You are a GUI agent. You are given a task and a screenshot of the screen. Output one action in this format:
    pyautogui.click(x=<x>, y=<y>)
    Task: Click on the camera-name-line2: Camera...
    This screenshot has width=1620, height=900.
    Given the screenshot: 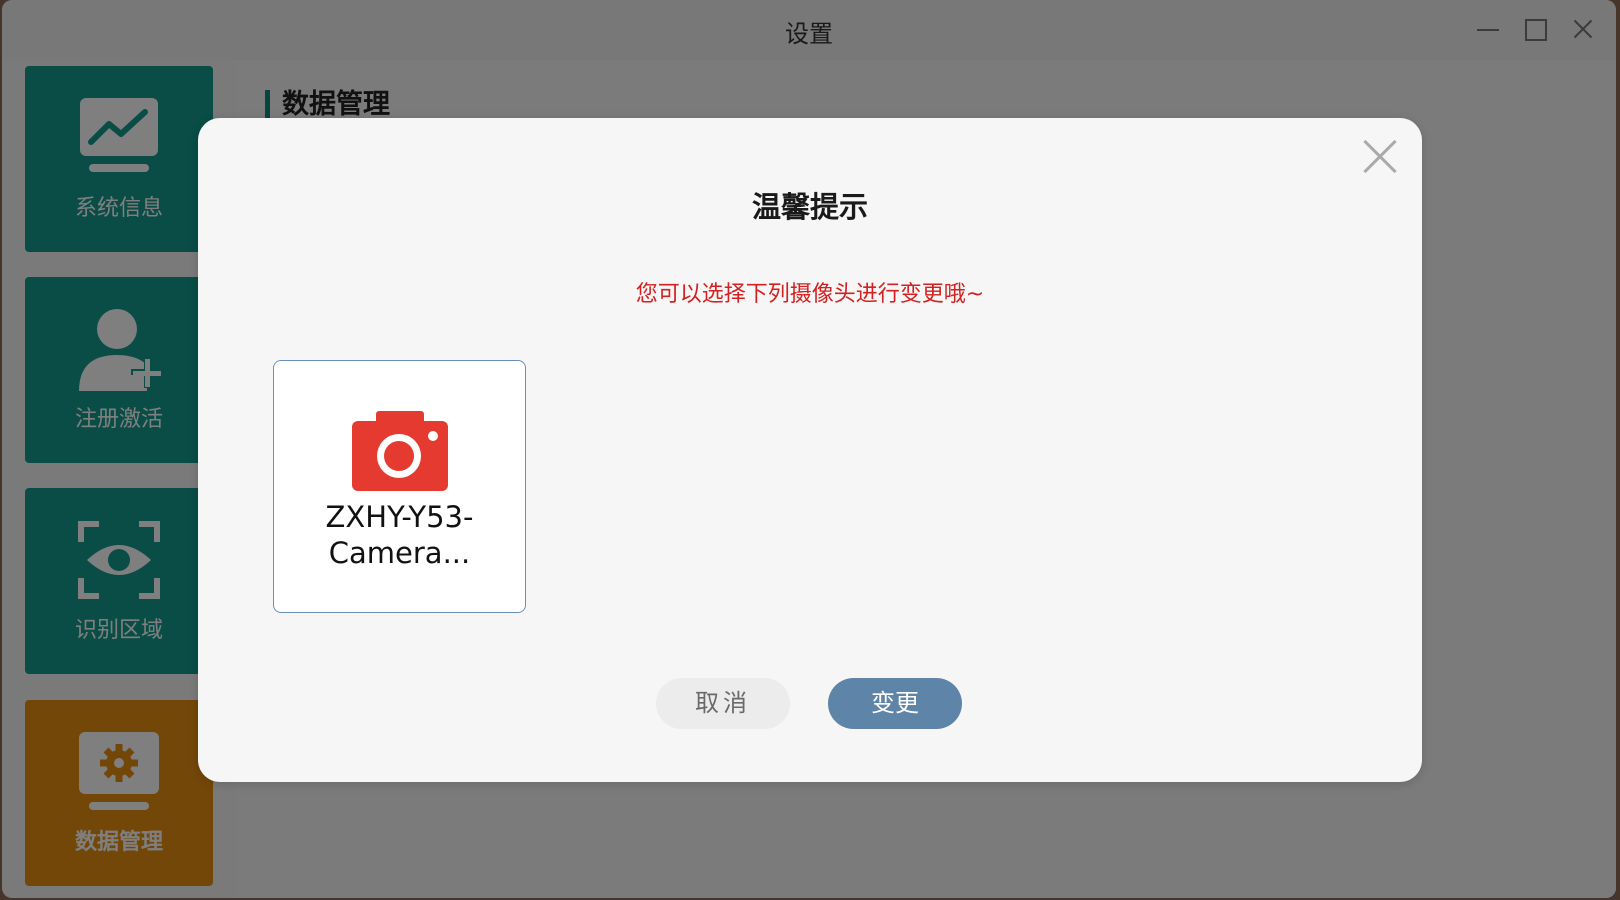 What is the action you would take?
    pyautogui.click(x=399, y=553)
    